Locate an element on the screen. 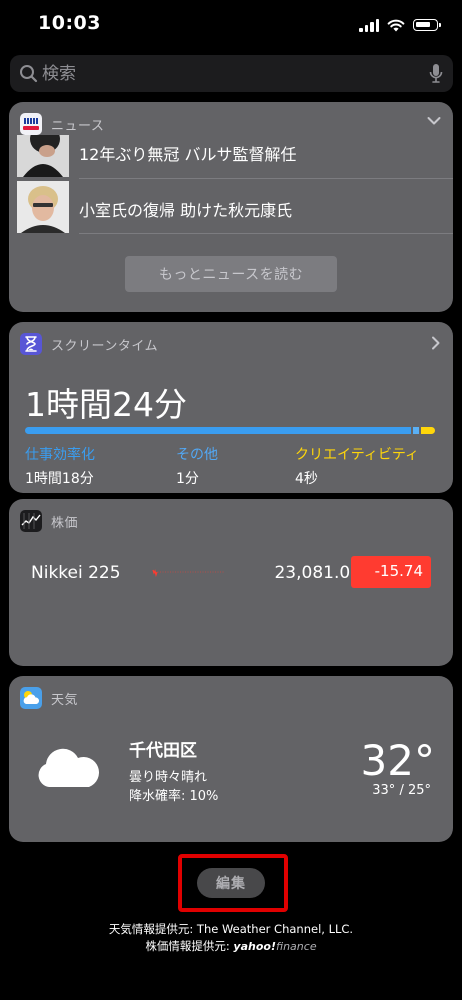 This screenshot has width=462, height=1000. wifi-icon is located at coordinates (396, 25).